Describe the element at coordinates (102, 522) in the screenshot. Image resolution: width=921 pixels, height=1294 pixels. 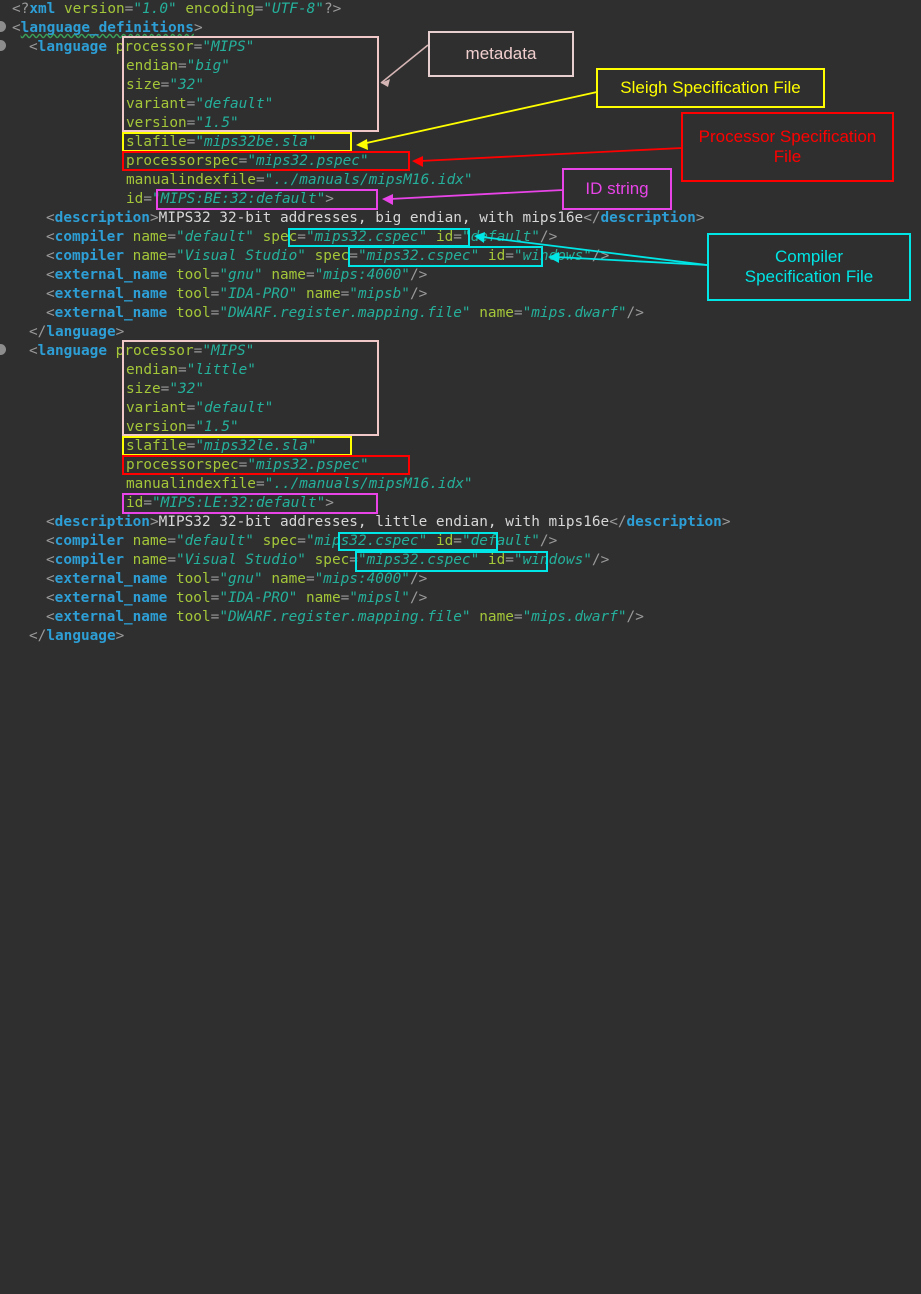
I see `tag-description-open: description` at that location.